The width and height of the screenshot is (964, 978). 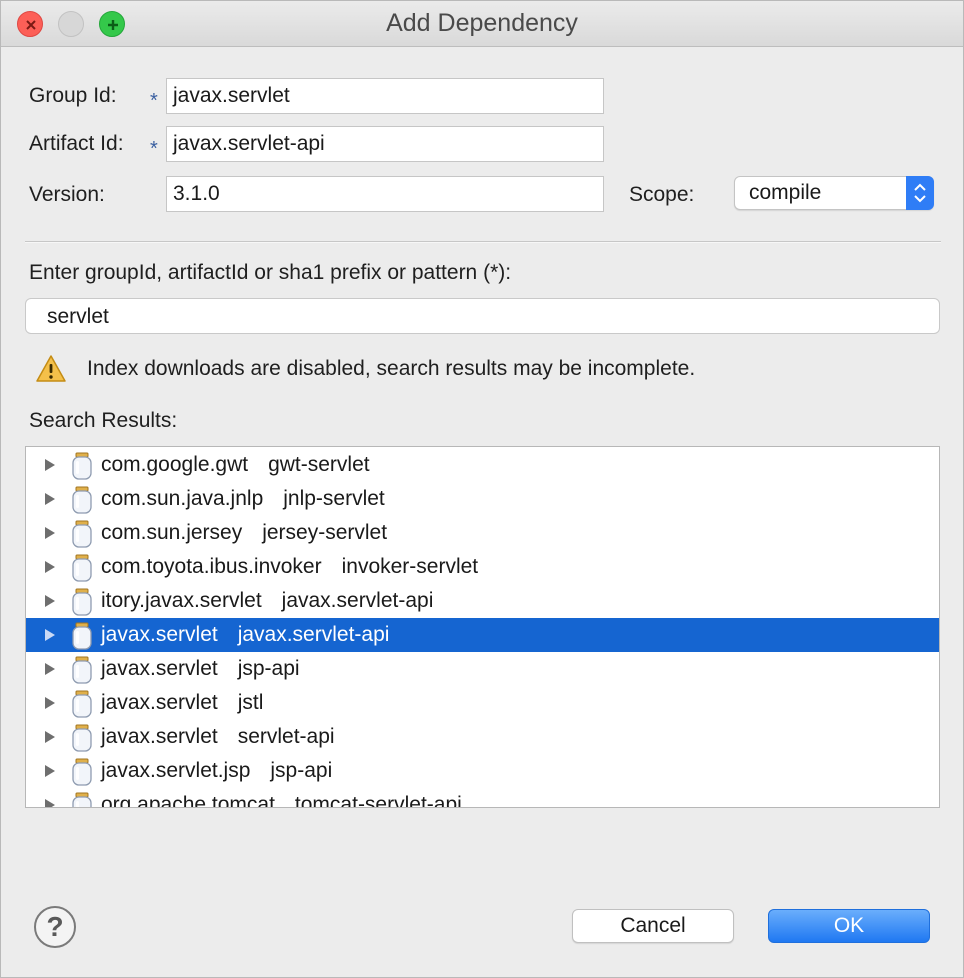 What do you see at coordinates (482, 499) in the screenshot?
I see `search-result-row: com.sun.java.jnlp jnlp-servlet` at bounding box center [482, 499].